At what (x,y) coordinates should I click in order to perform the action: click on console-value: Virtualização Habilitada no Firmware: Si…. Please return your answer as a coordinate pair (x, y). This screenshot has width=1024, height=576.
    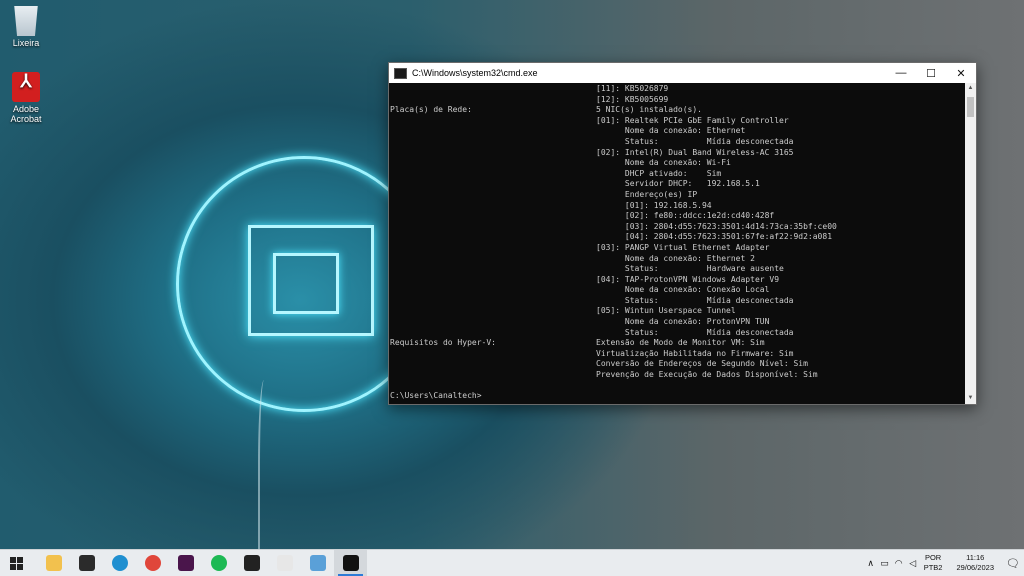
    Looking at the image, I should click on (695, 353).